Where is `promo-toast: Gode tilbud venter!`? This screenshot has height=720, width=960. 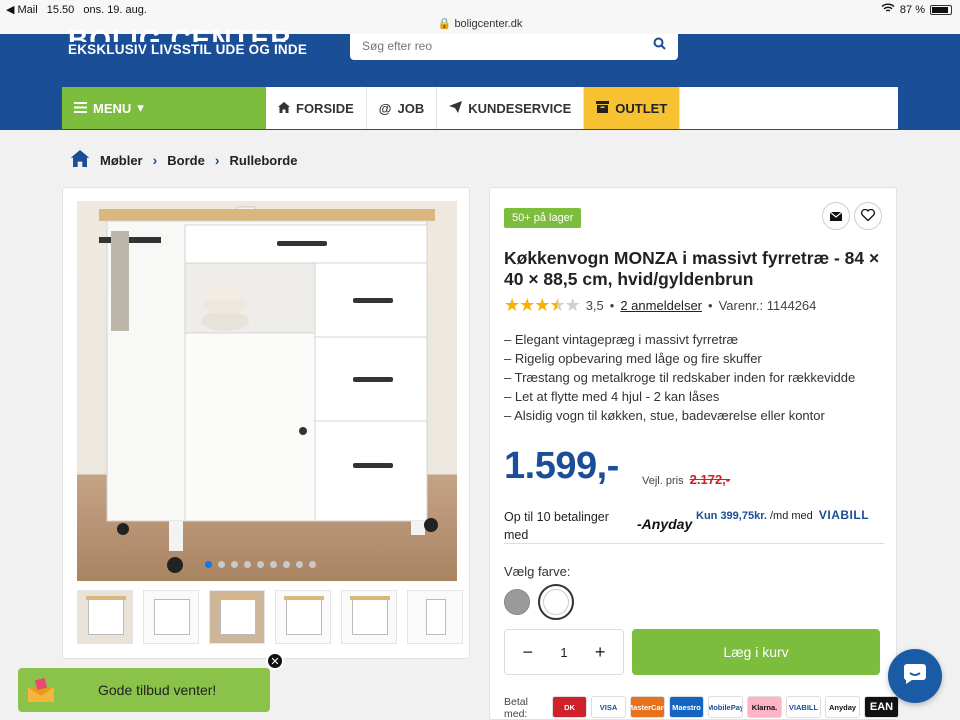
promo-toast: Gode tilbud venter! is located at coordinates (144, 690).